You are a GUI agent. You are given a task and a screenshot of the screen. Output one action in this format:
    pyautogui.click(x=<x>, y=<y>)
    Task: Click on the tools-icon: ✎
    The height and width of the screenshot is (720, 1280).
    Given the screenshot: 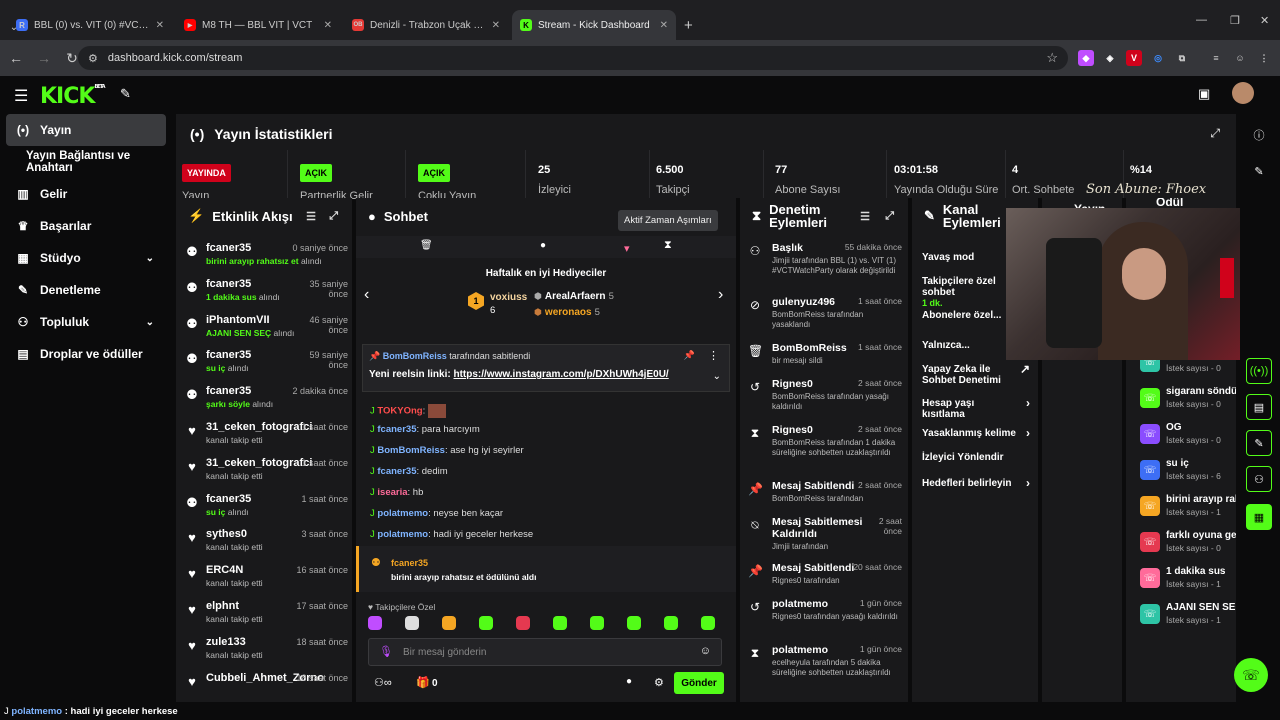 What is the action you would take?
    pyautogui.click(x=125, y=94)
    